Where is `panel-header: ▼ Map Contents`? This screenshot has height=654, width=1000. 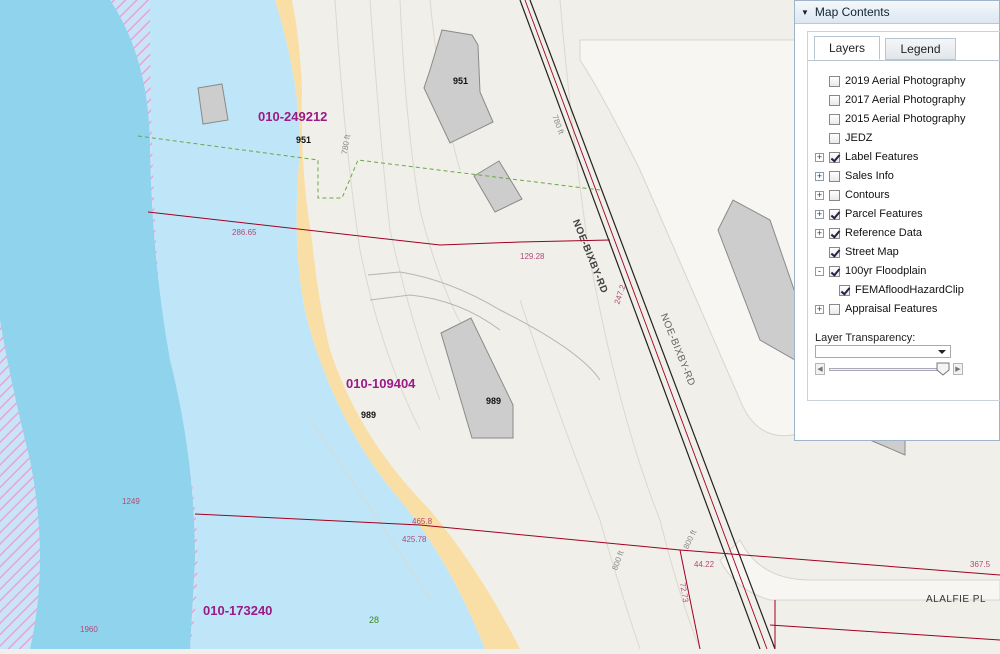 panel-header: ▼ Map Contents is located at coordinates (897, 12).